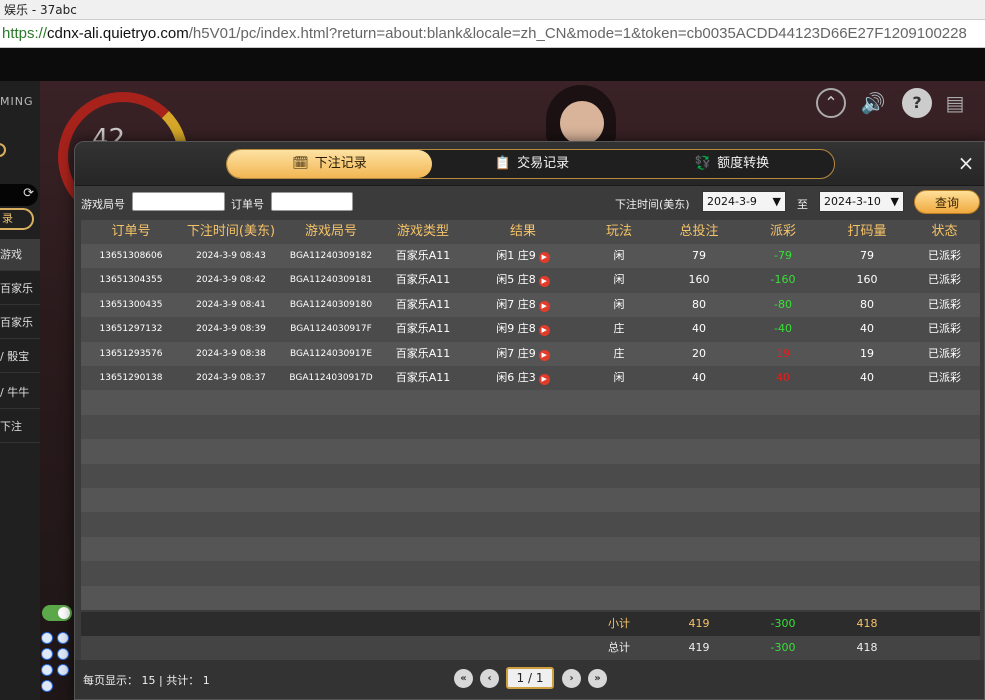  I want to click on query-button: 查询, so click(947, 202).